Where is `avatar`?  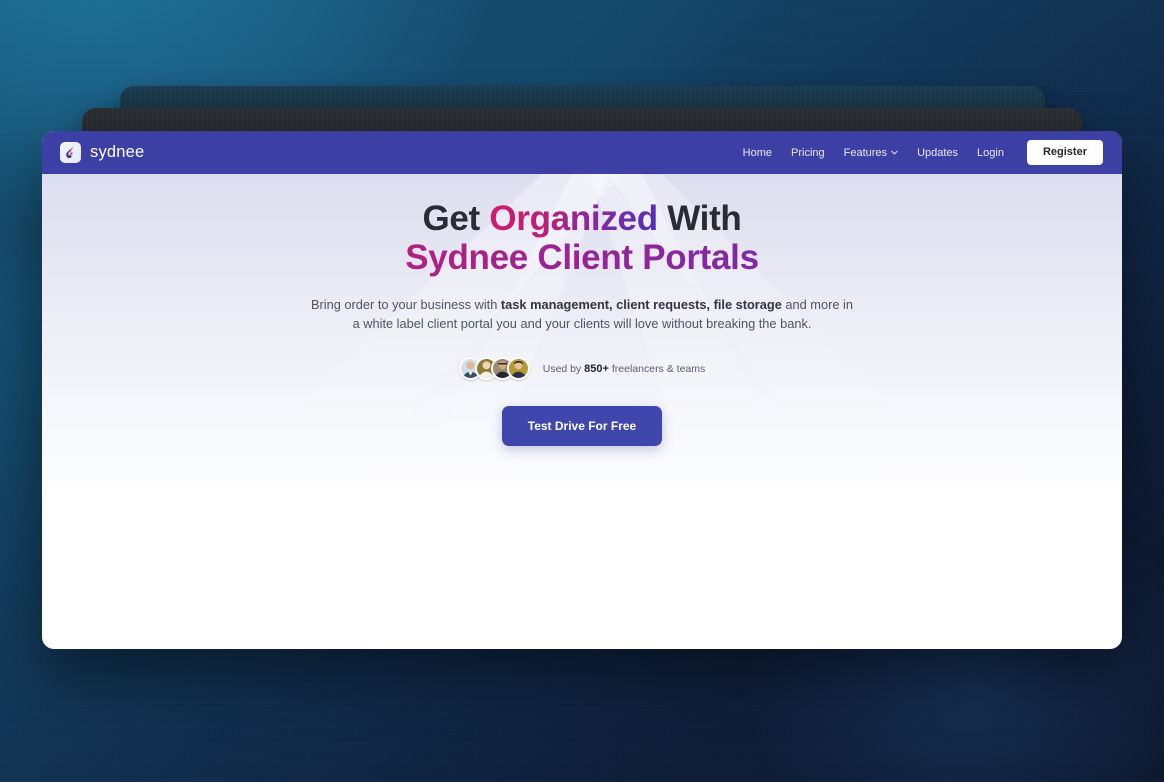 avatar is located at coordinates (518, 369).